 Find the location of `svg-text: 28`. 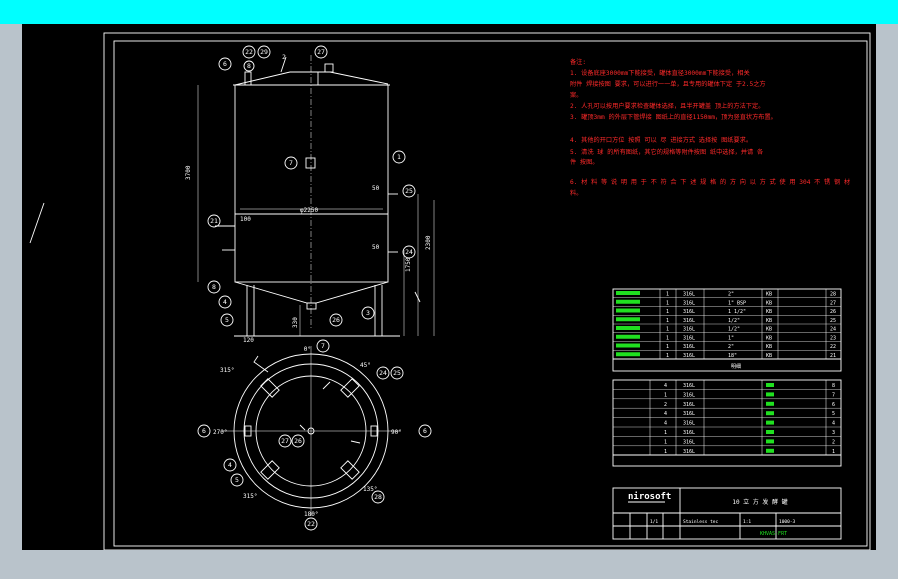

svg-text: 28 is located at coordinates (378, 497).